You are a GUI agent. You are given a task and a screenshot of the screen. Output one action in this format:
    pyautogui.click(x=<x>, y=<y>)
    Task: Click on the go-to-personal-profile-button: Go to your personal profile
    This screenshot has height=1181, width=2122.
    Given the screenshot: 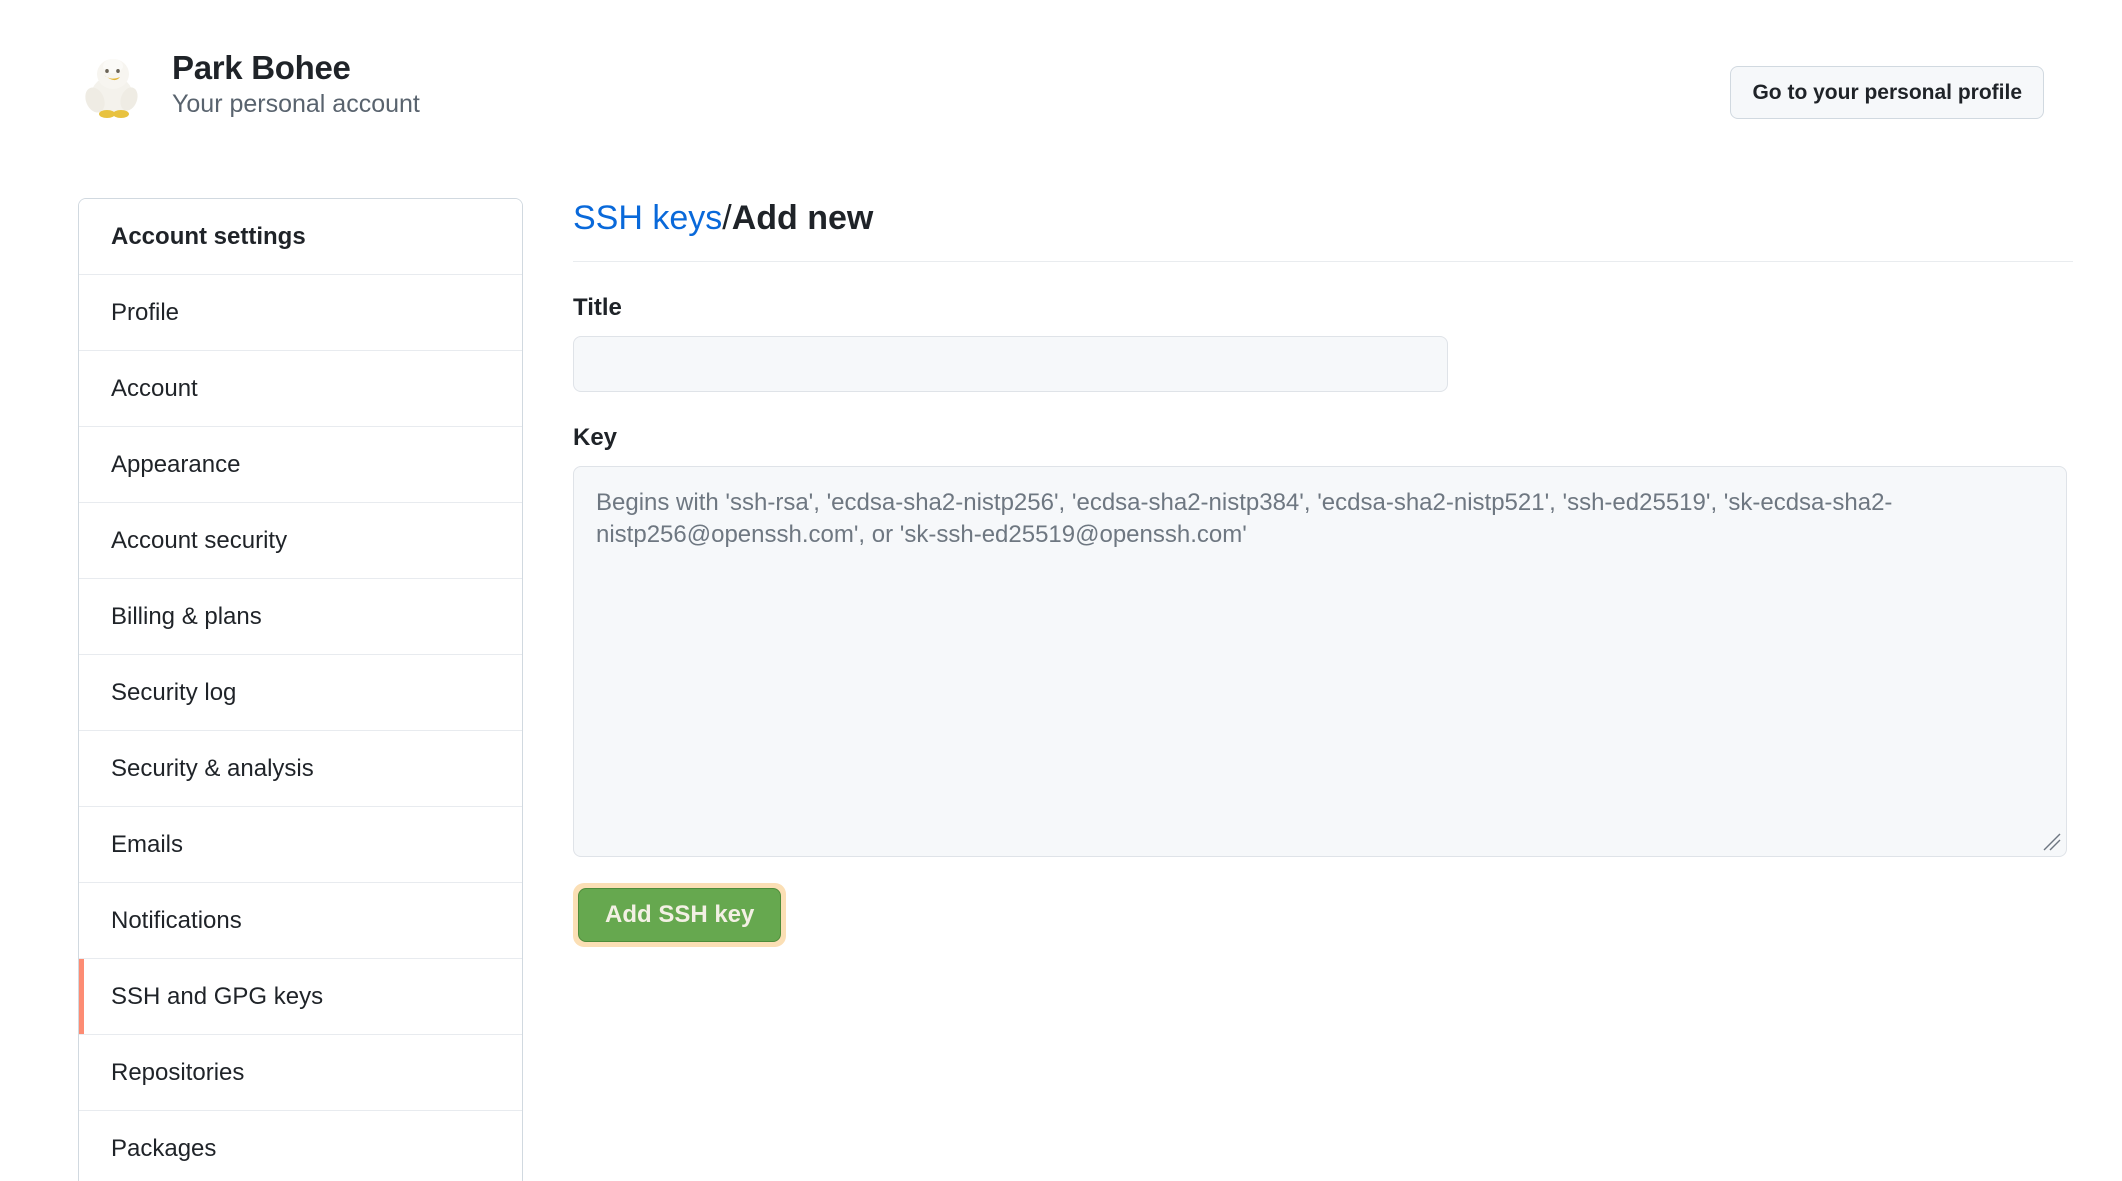 What is the action you would take?
    pyautogui.click(x=1887, y=92)
    